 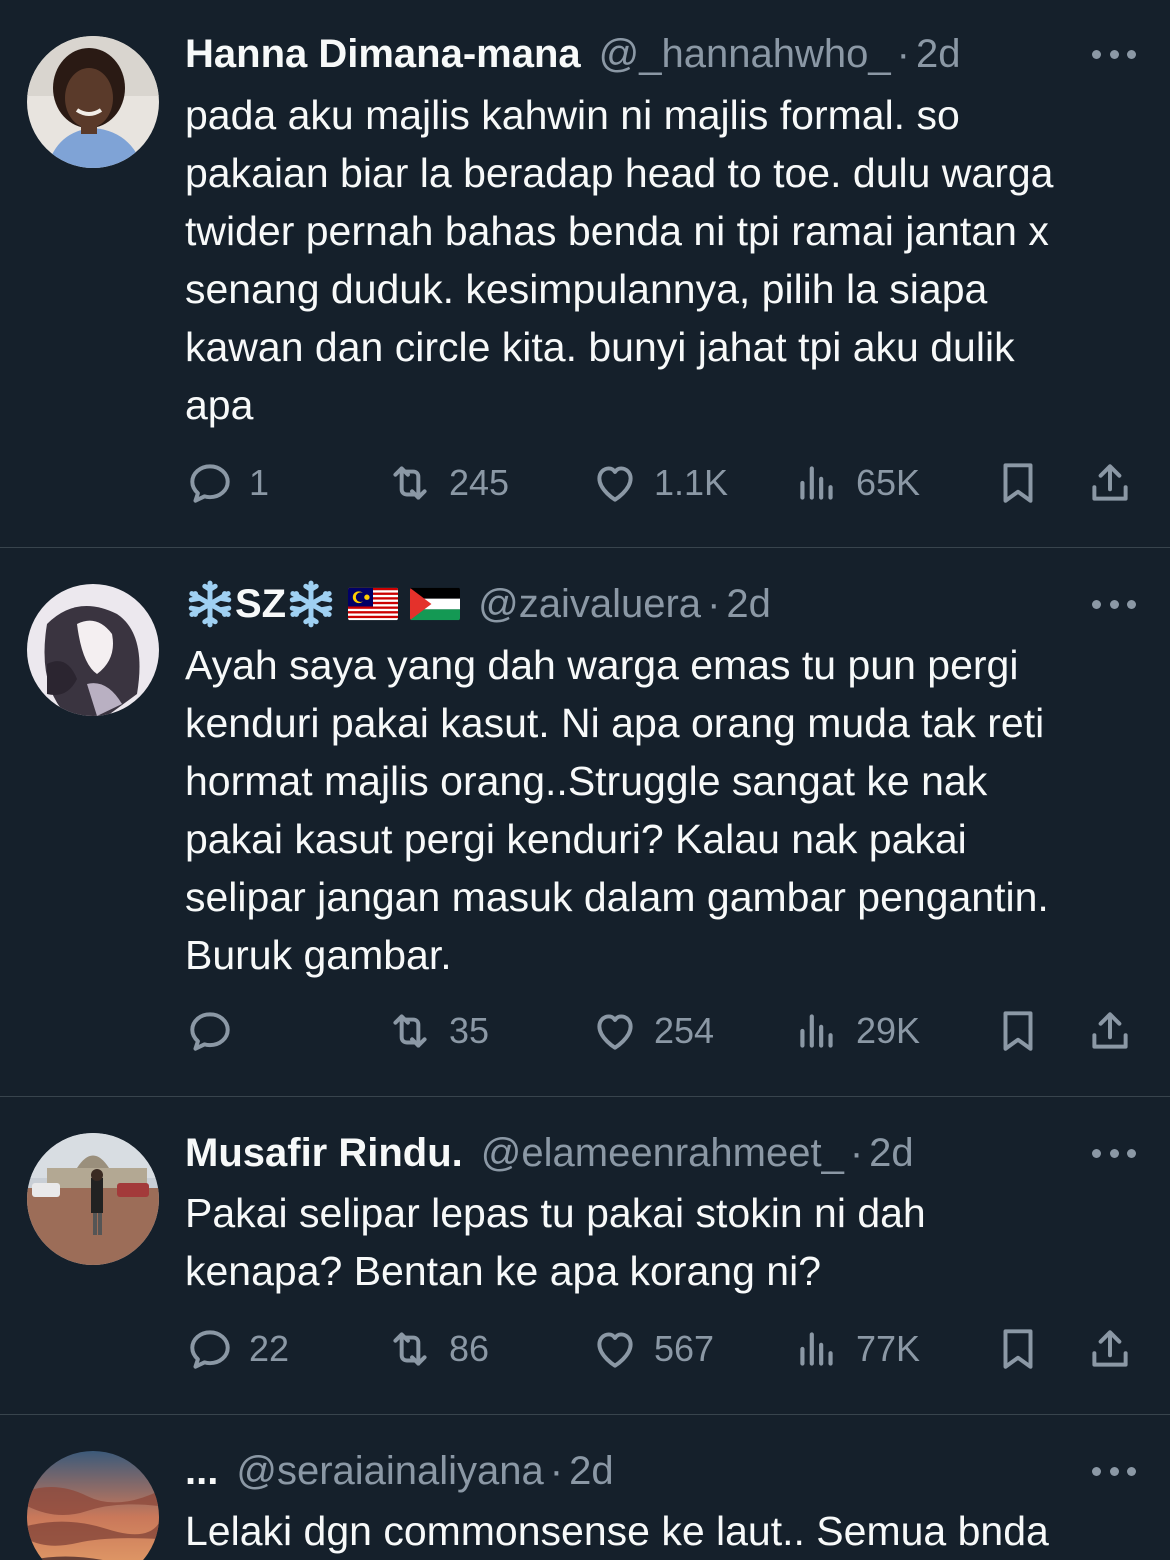 What do you see at coordinates (684, 1348) in the screenshot?
I see `like-count: 567` at bounding box center [684, 1348].